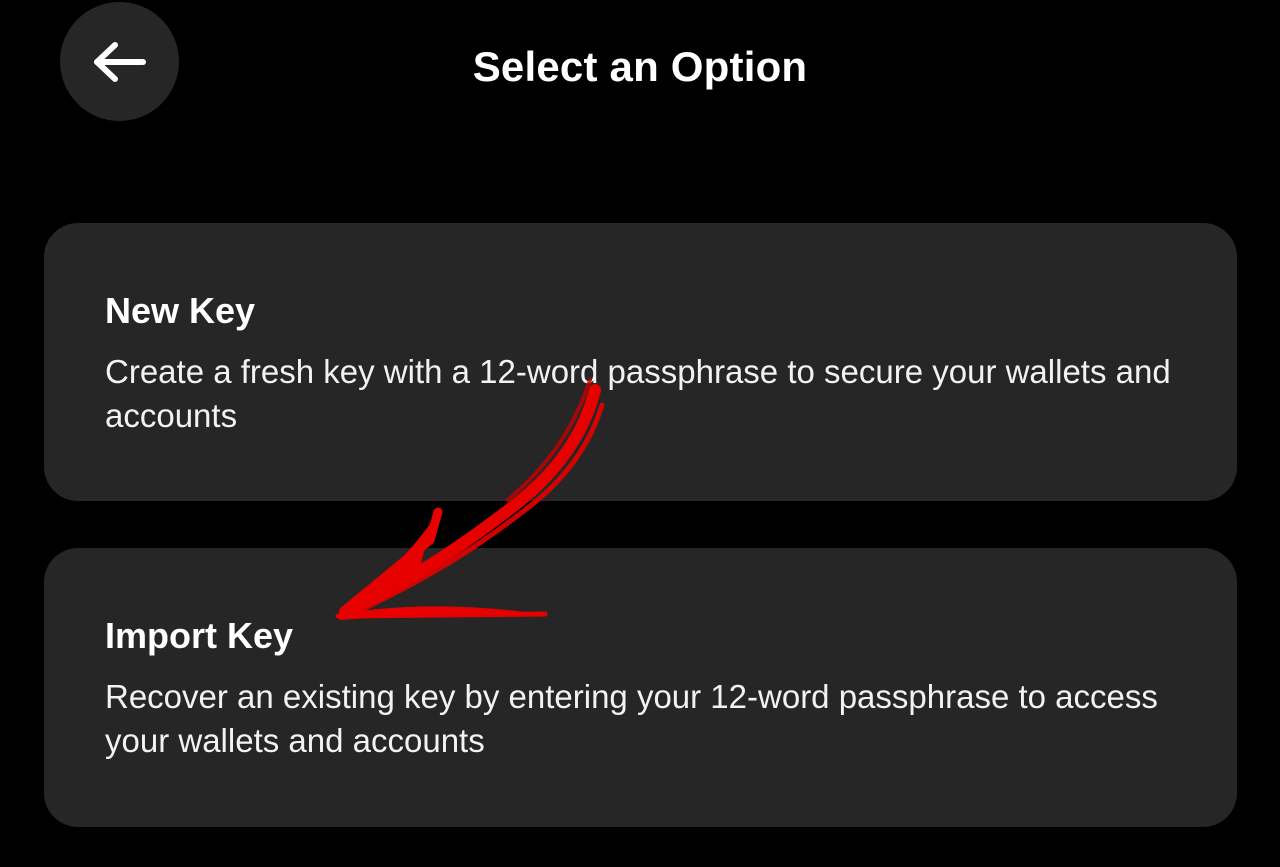  I want to click on import-key-title: Import Key, so click(199, 635).